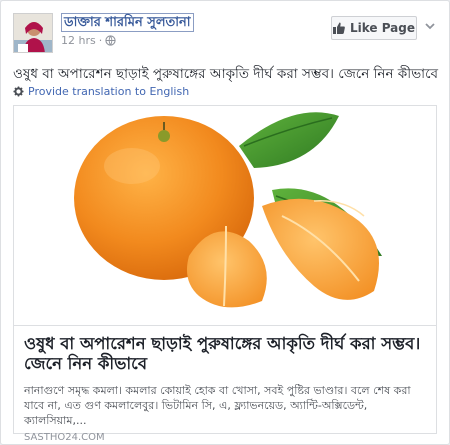 The height and width of the screenshot is (445, 450). Describe the element at coordinates (64, 437) in the screenshot. I see `link-preview-domain: SASTHO24.COM` at that location.